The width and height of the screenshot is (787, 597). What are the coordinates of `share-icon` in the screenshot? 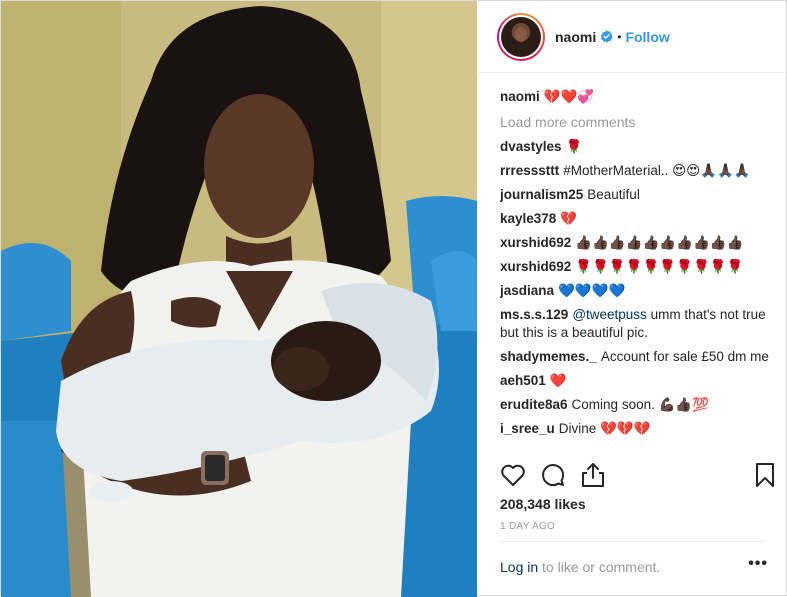 It's located at (593, 475).